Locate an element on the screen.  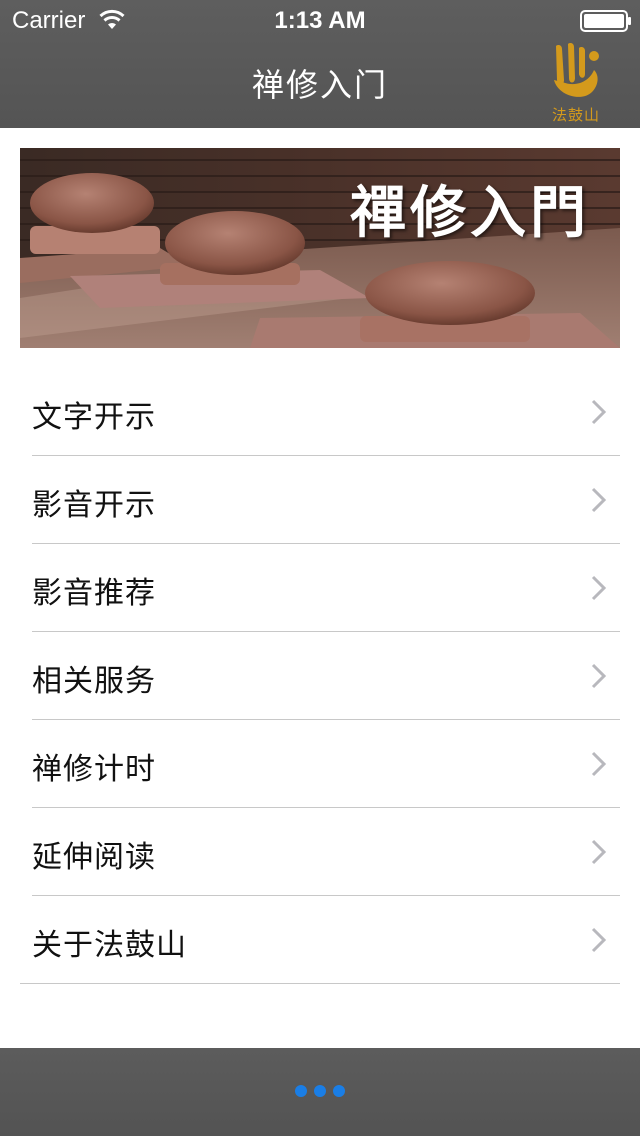
menu-item-label: 相关服务 is located at coordinates (94, 681).